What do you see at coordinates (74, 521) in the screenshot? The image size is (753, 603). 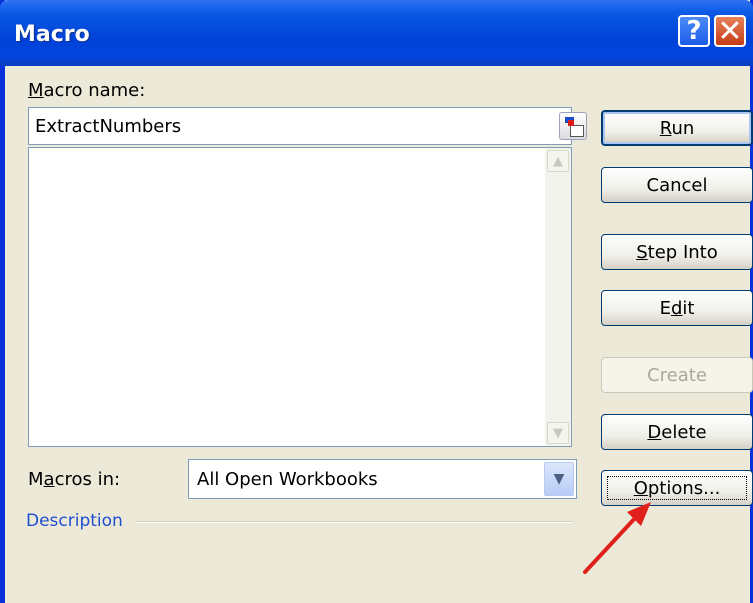 I see `description-label: Description` at bounding box center [74, 521].